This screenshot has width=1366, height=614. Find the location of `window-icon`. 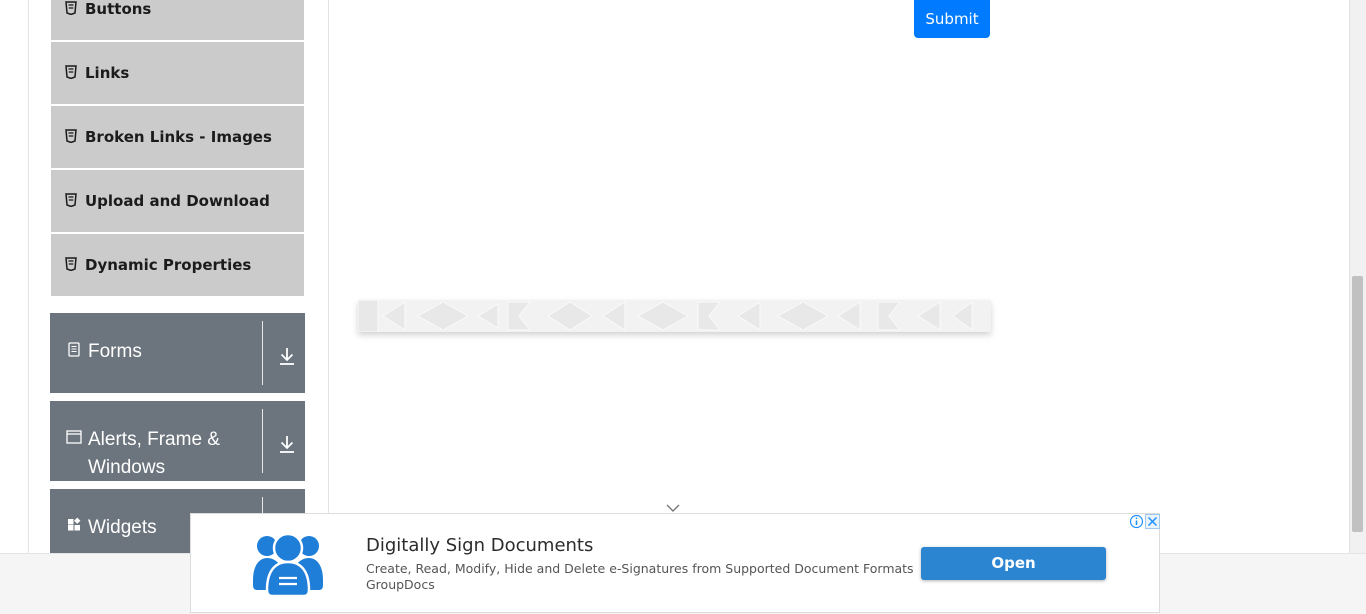

window-icon is located at coordinates (74, 437).